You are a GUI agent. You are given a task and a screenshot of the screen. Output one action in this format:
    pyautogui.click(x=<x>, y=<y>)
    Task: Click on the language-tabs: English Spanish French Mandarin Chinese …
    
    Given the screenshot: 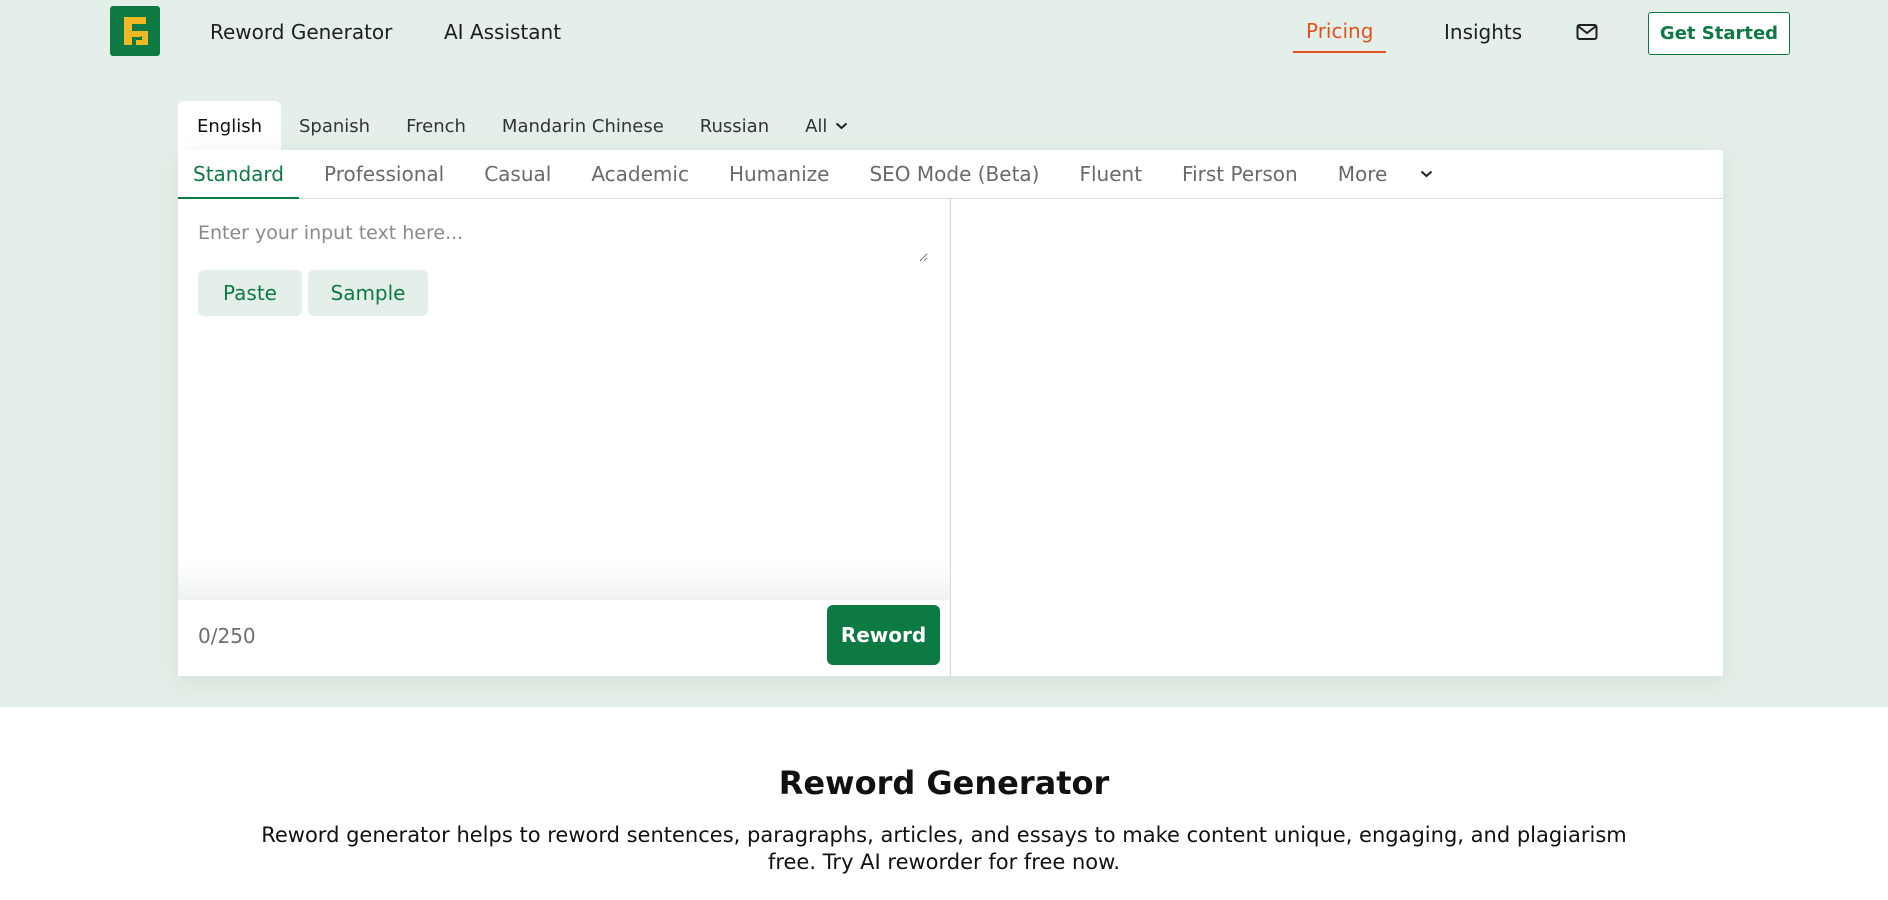 What is the action you would take?
    pyautogui.click(x=522, y=126)
    